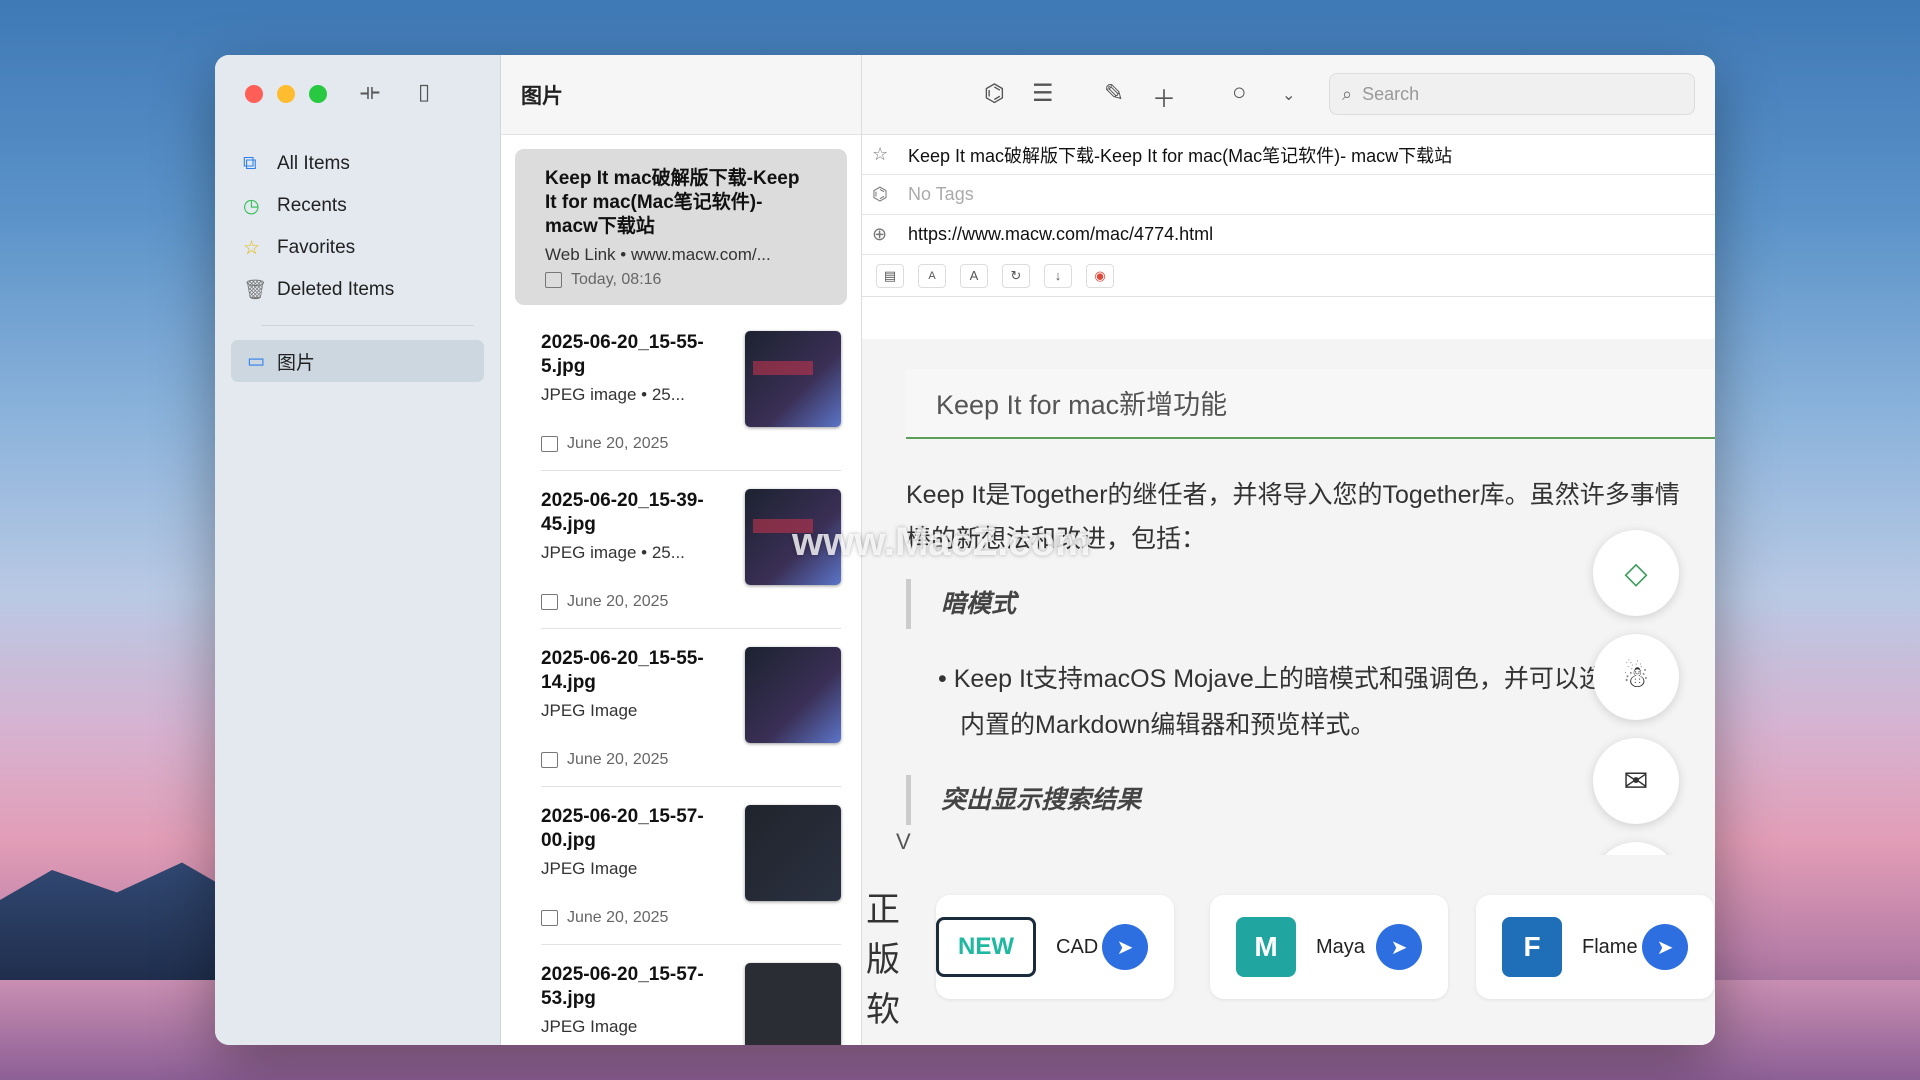 This screenshot has width=1920, height=1080. What do you see at coordinates (883, 960) in the screenshot?
I see `ad-side-text: 正版软` at bounding box center [883, 960].